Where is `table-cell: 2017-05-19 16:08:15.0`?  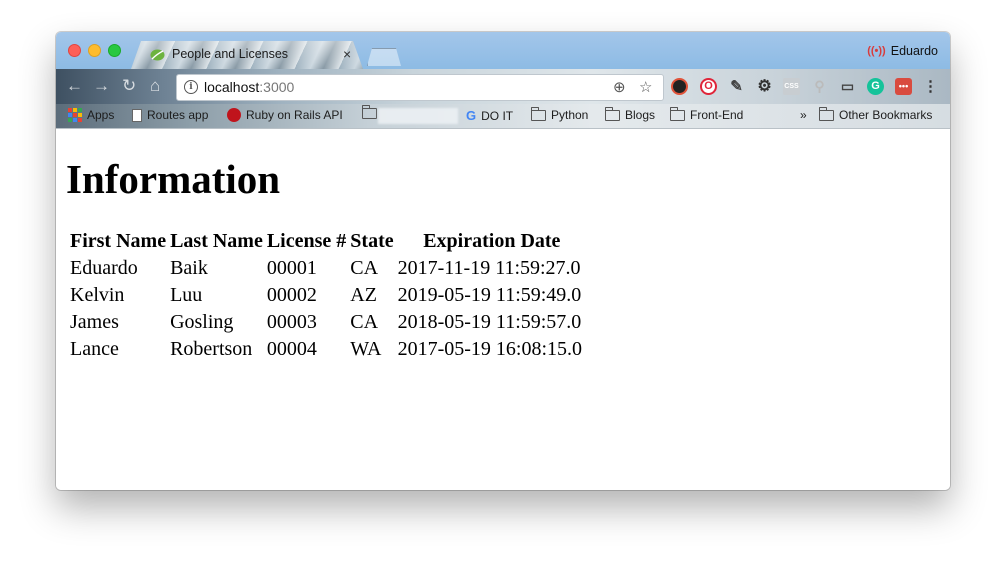 table-cell: 2017-05-19 16:08:15.0 is located at coordinates (490, 349).